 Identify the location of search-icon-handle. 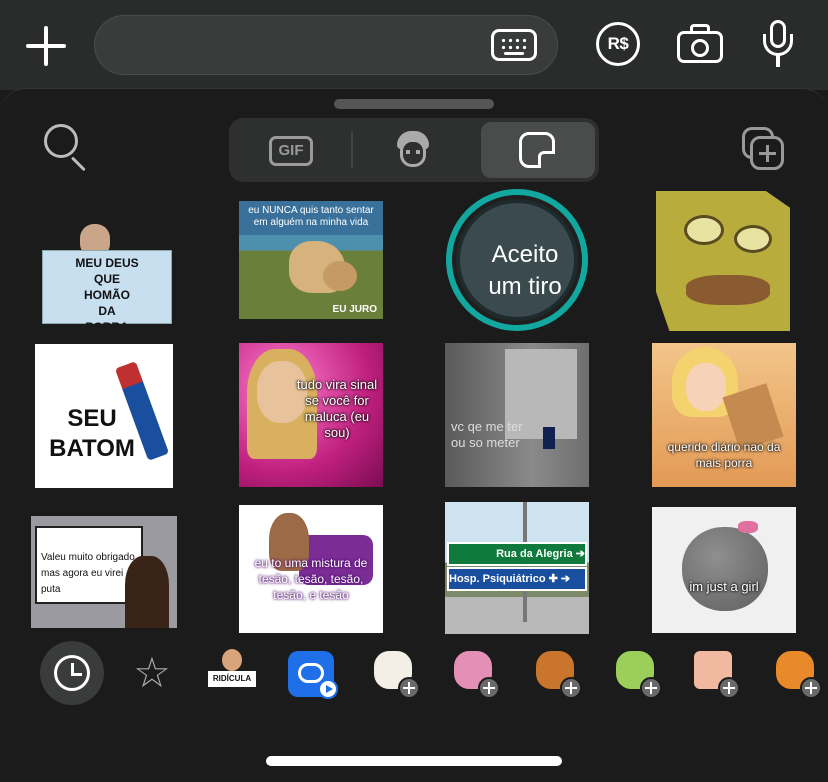
(78, 164).